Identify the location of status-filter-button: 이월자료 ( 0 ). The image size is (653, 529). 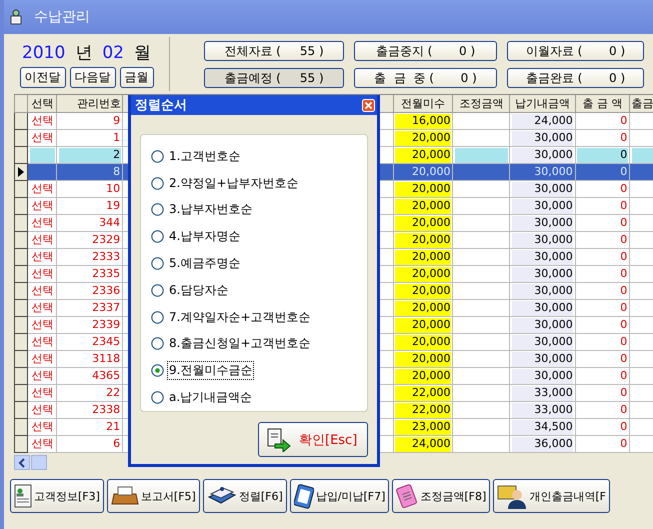
(575, 50).